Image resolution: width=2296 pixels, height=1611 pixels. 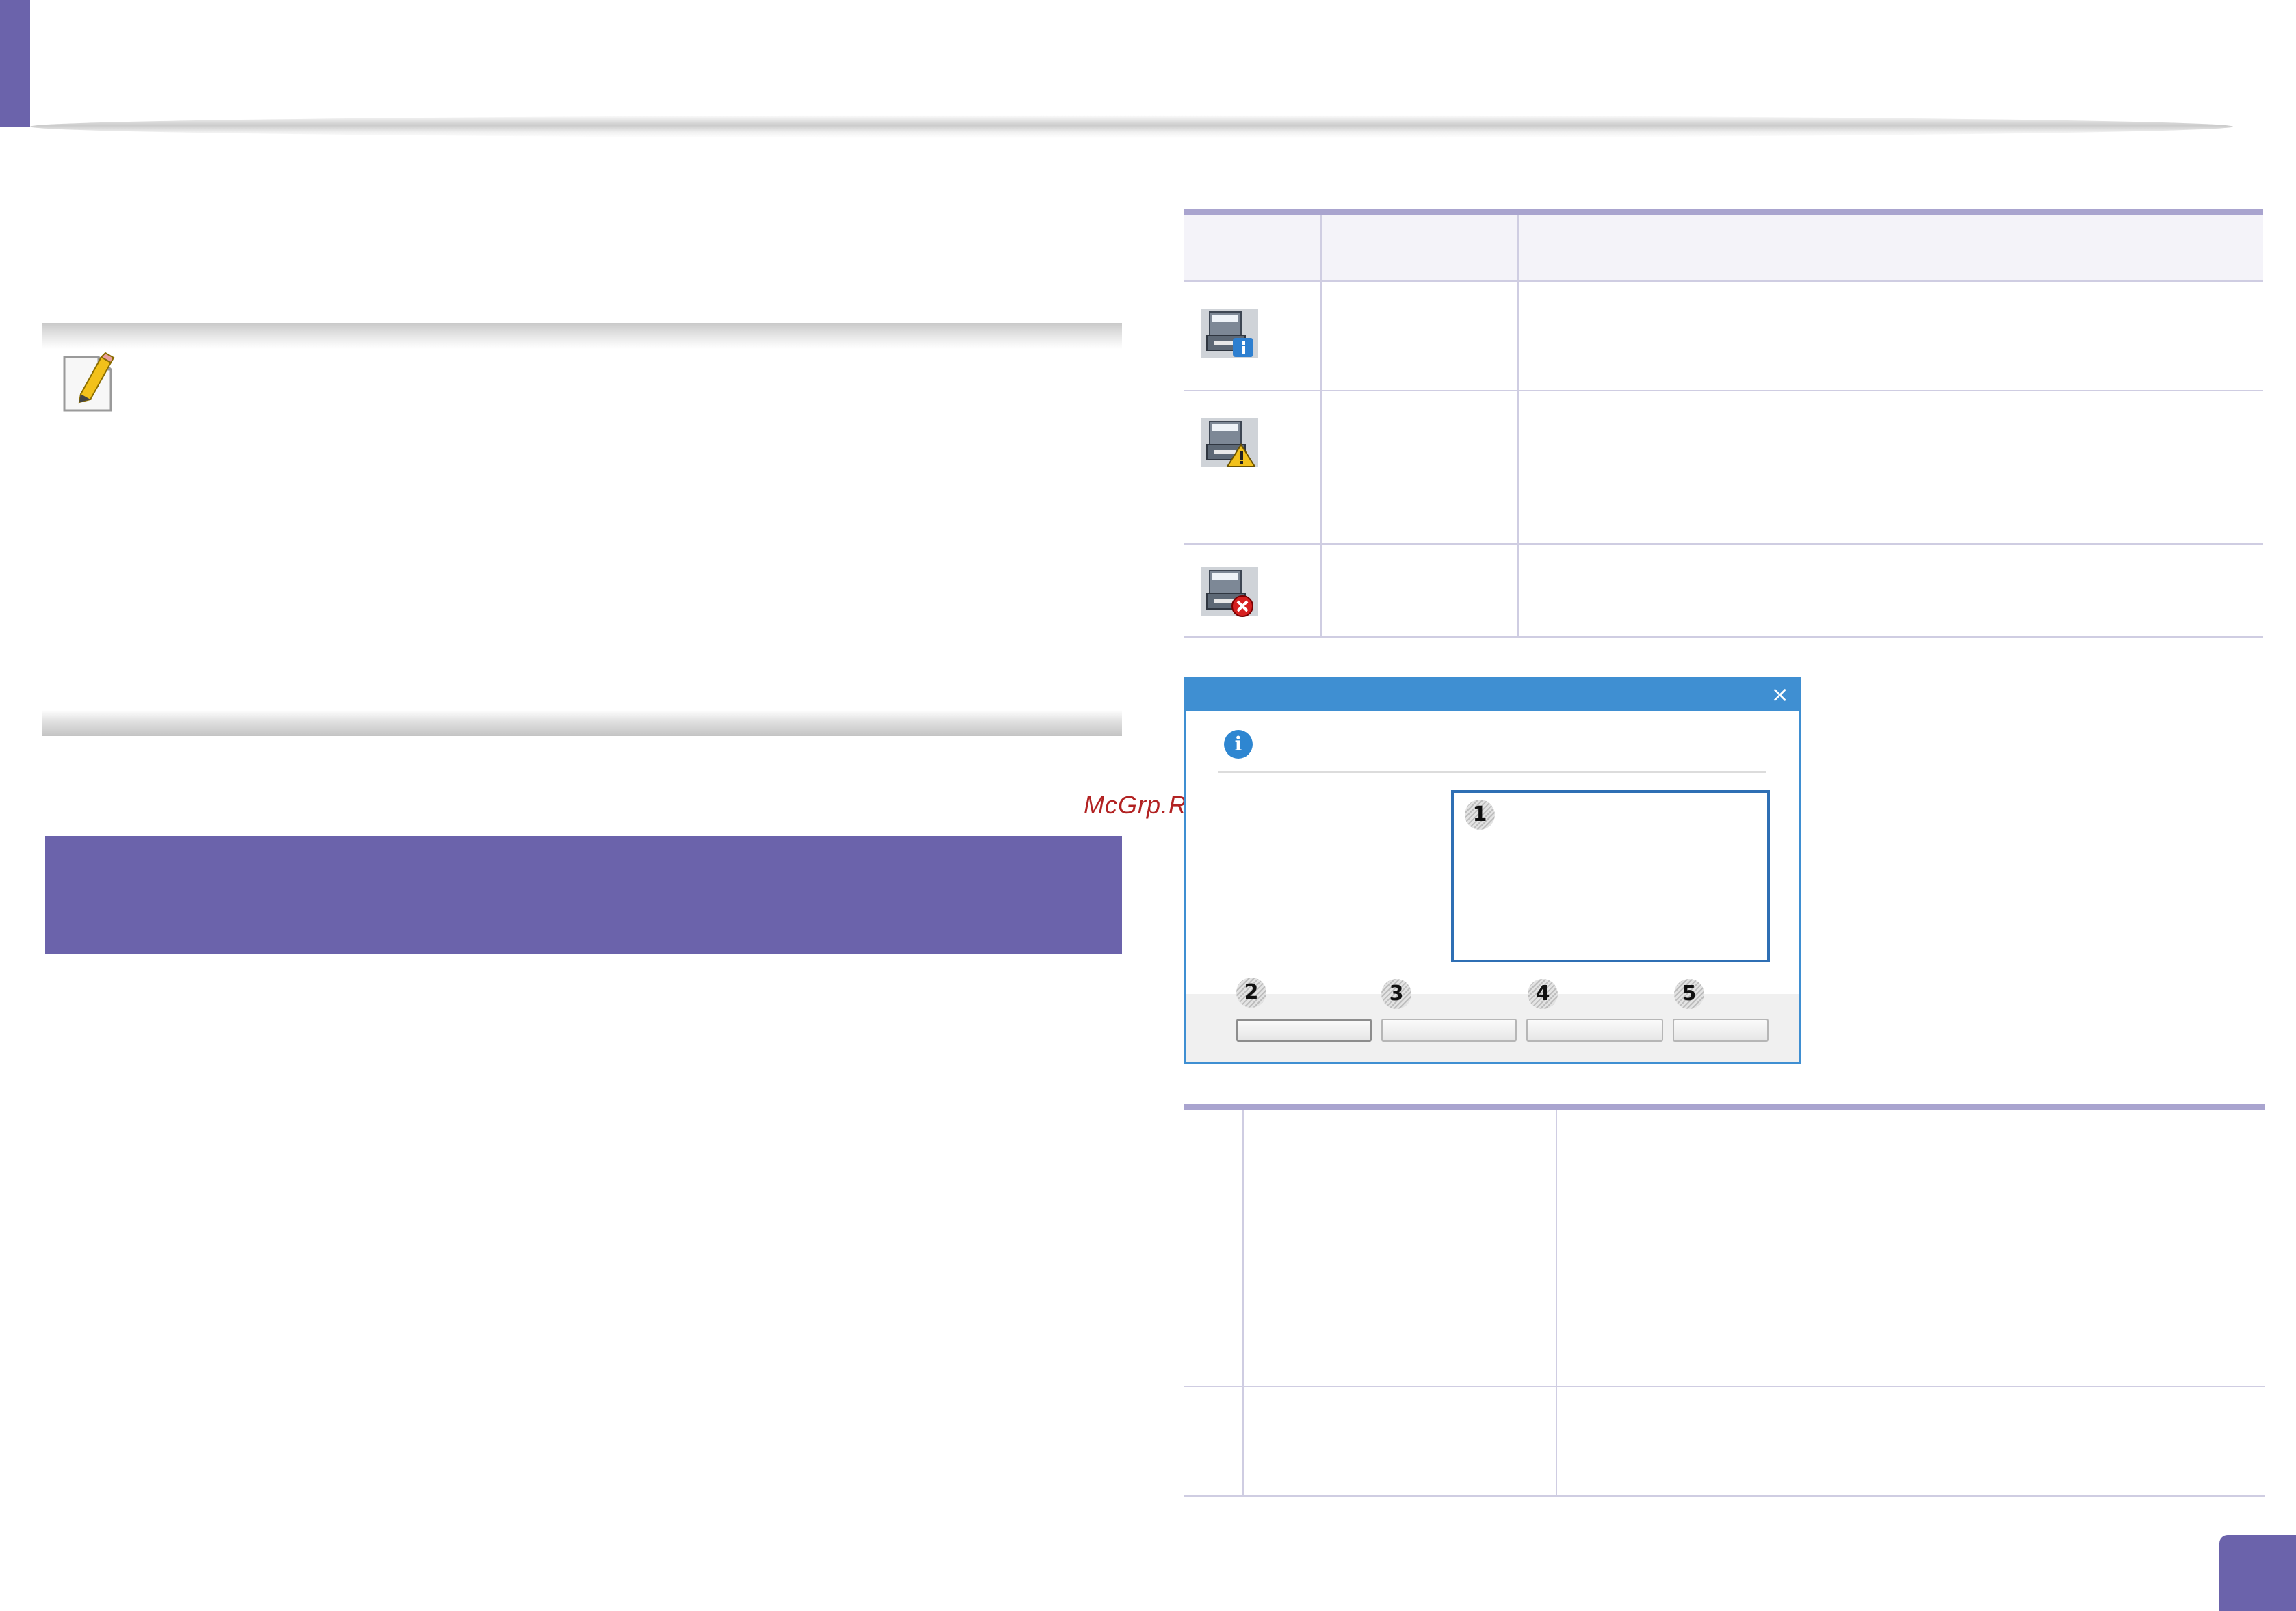 What do you see at coordinates (1229, 592) in the screenshot?
I see `printer-error-icon` at bounding box center [1229, 592].